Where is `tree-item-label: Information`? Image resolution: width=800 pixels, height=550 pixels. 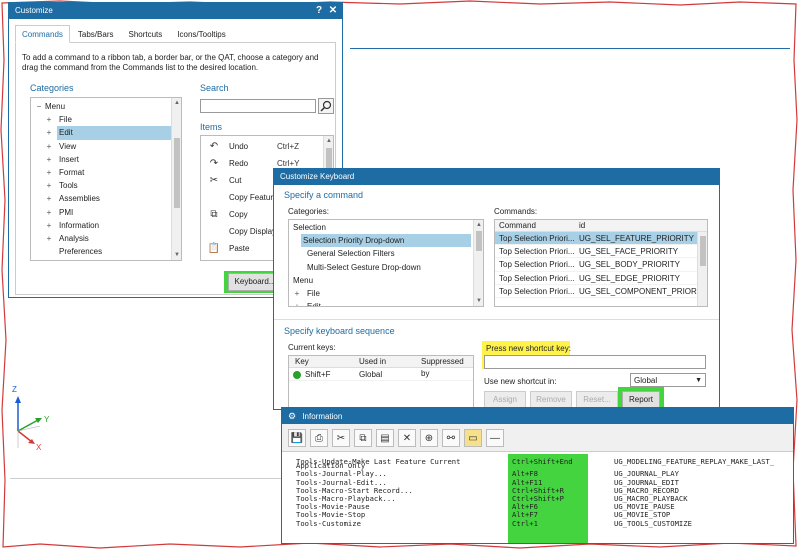
tree-item-label: Information is located at coordinates (79, 225).